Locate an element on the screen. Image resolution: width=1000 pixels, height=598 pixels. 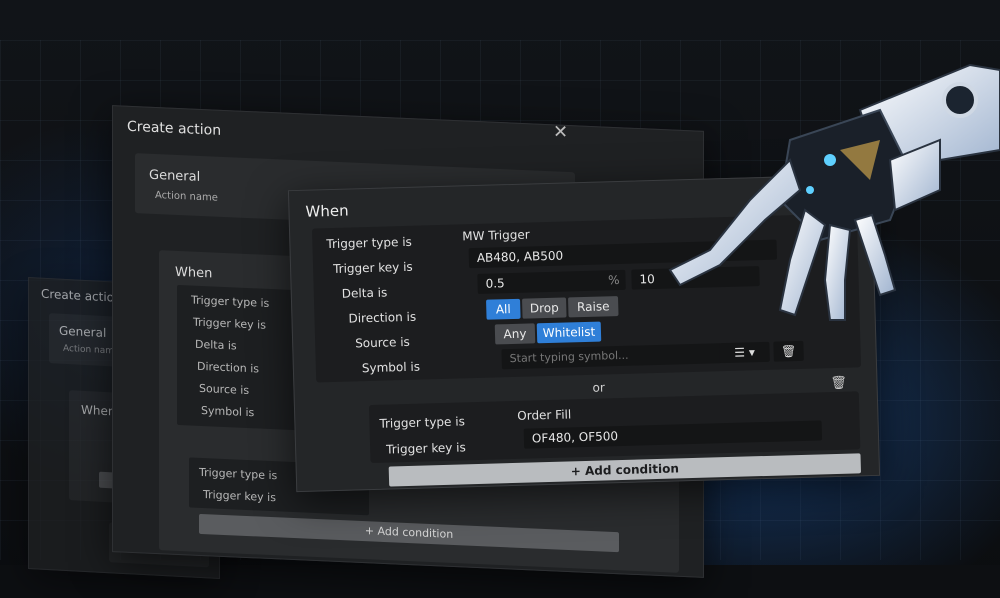
trigger-type-value: MW Trigger is located at coordinates (496, 235).